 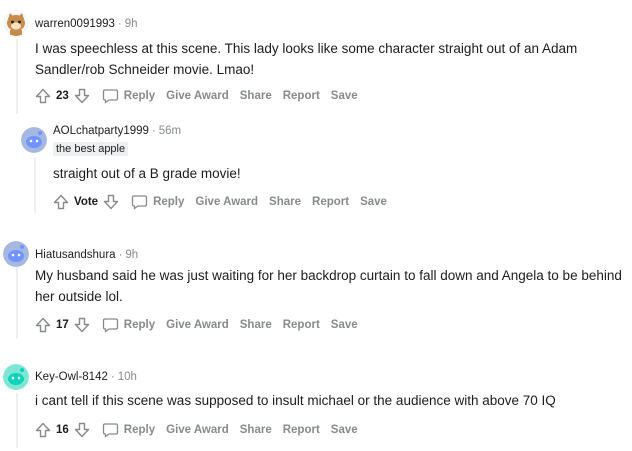 I want to click on comment-actions: 17 Reply Give Award Share Report Save, so click(x=196, y=325).